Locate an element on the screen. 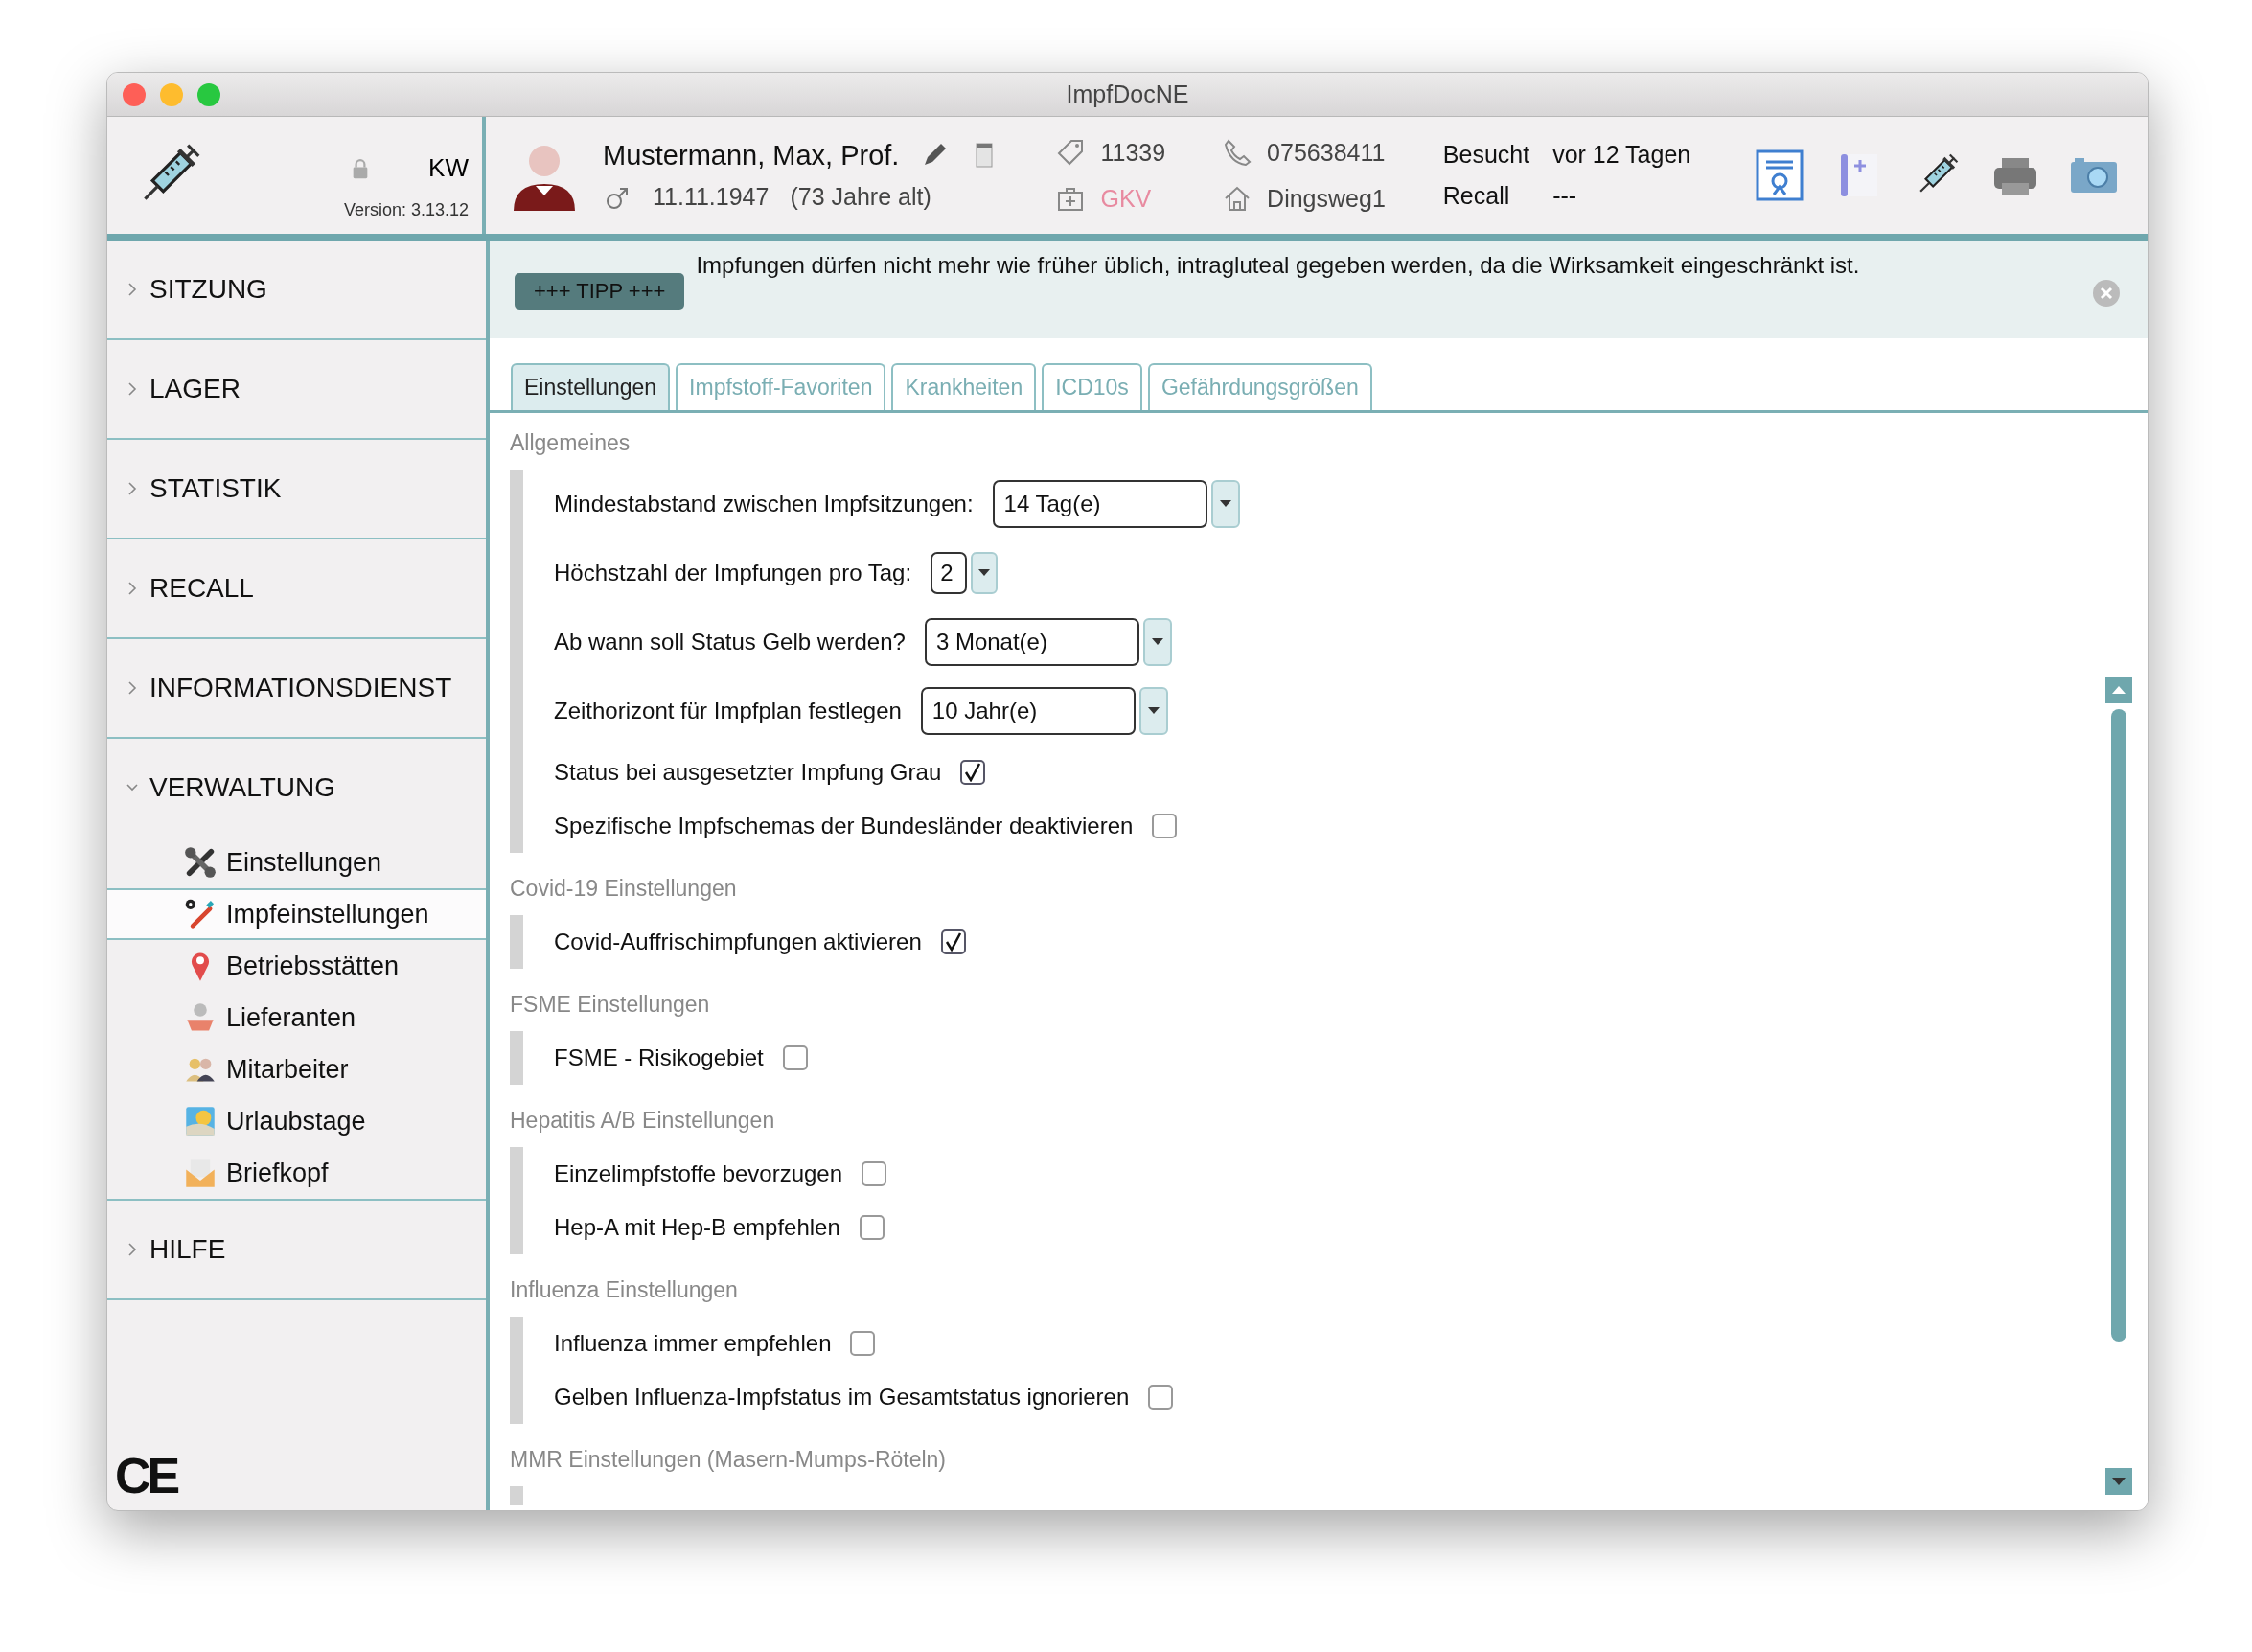  envelope-icon is located at coordinates (200, 1173).